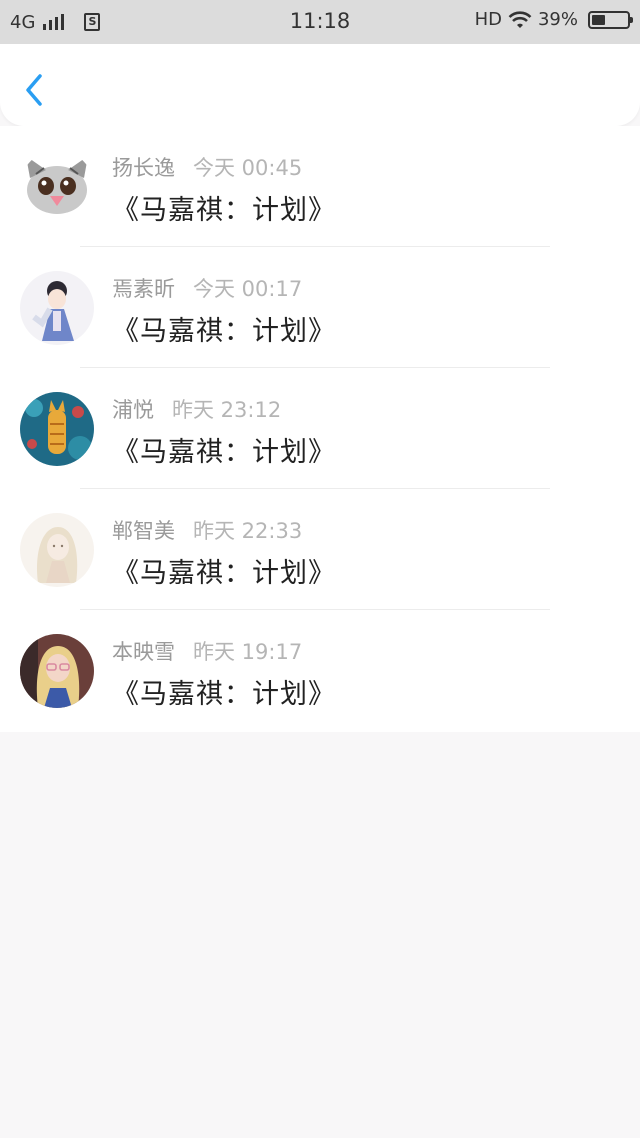  I want to click on list-item: 浦悦 昨天 23:12 《马嘉祺：计划》, so click(320, 428).